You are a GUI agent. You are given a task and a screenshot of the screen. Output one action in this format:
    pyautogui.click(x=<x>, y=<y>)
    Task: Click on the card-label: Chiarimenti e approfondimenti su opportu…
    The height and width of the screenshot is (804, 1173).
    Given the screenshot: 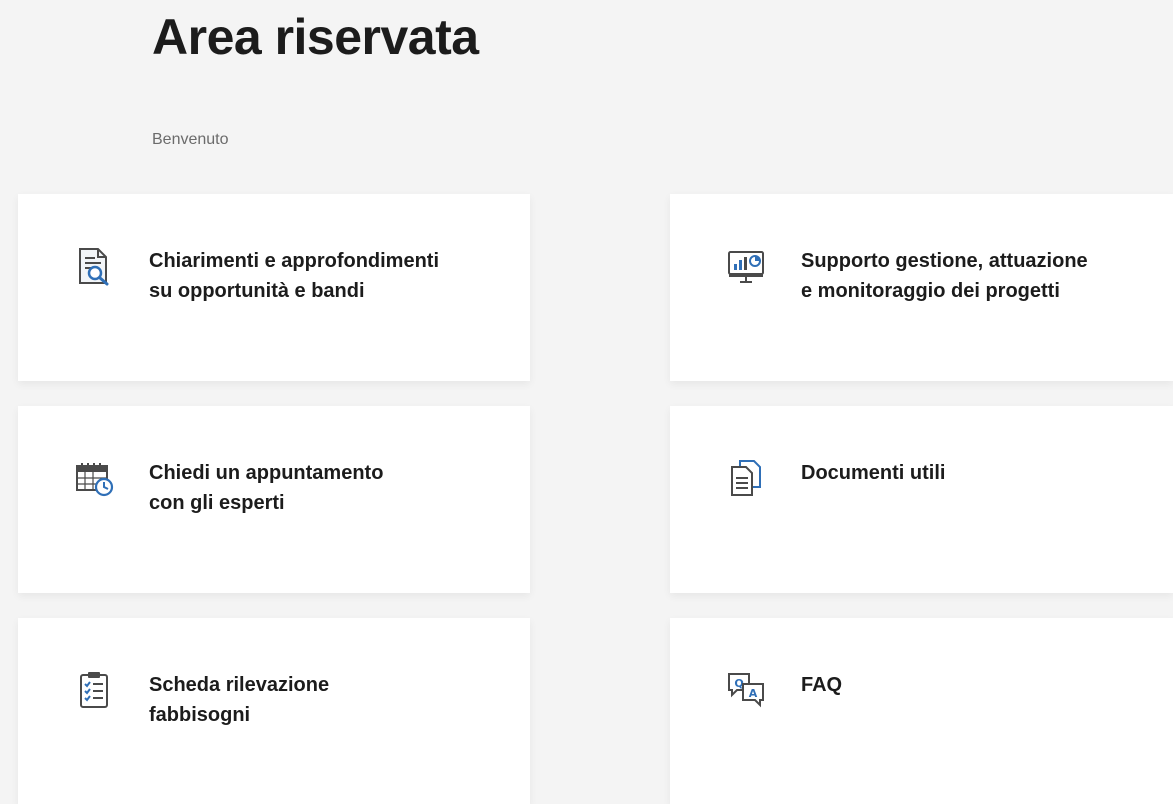 What is the action you would take?
    pyautogui.click(x=294, y=276)
    